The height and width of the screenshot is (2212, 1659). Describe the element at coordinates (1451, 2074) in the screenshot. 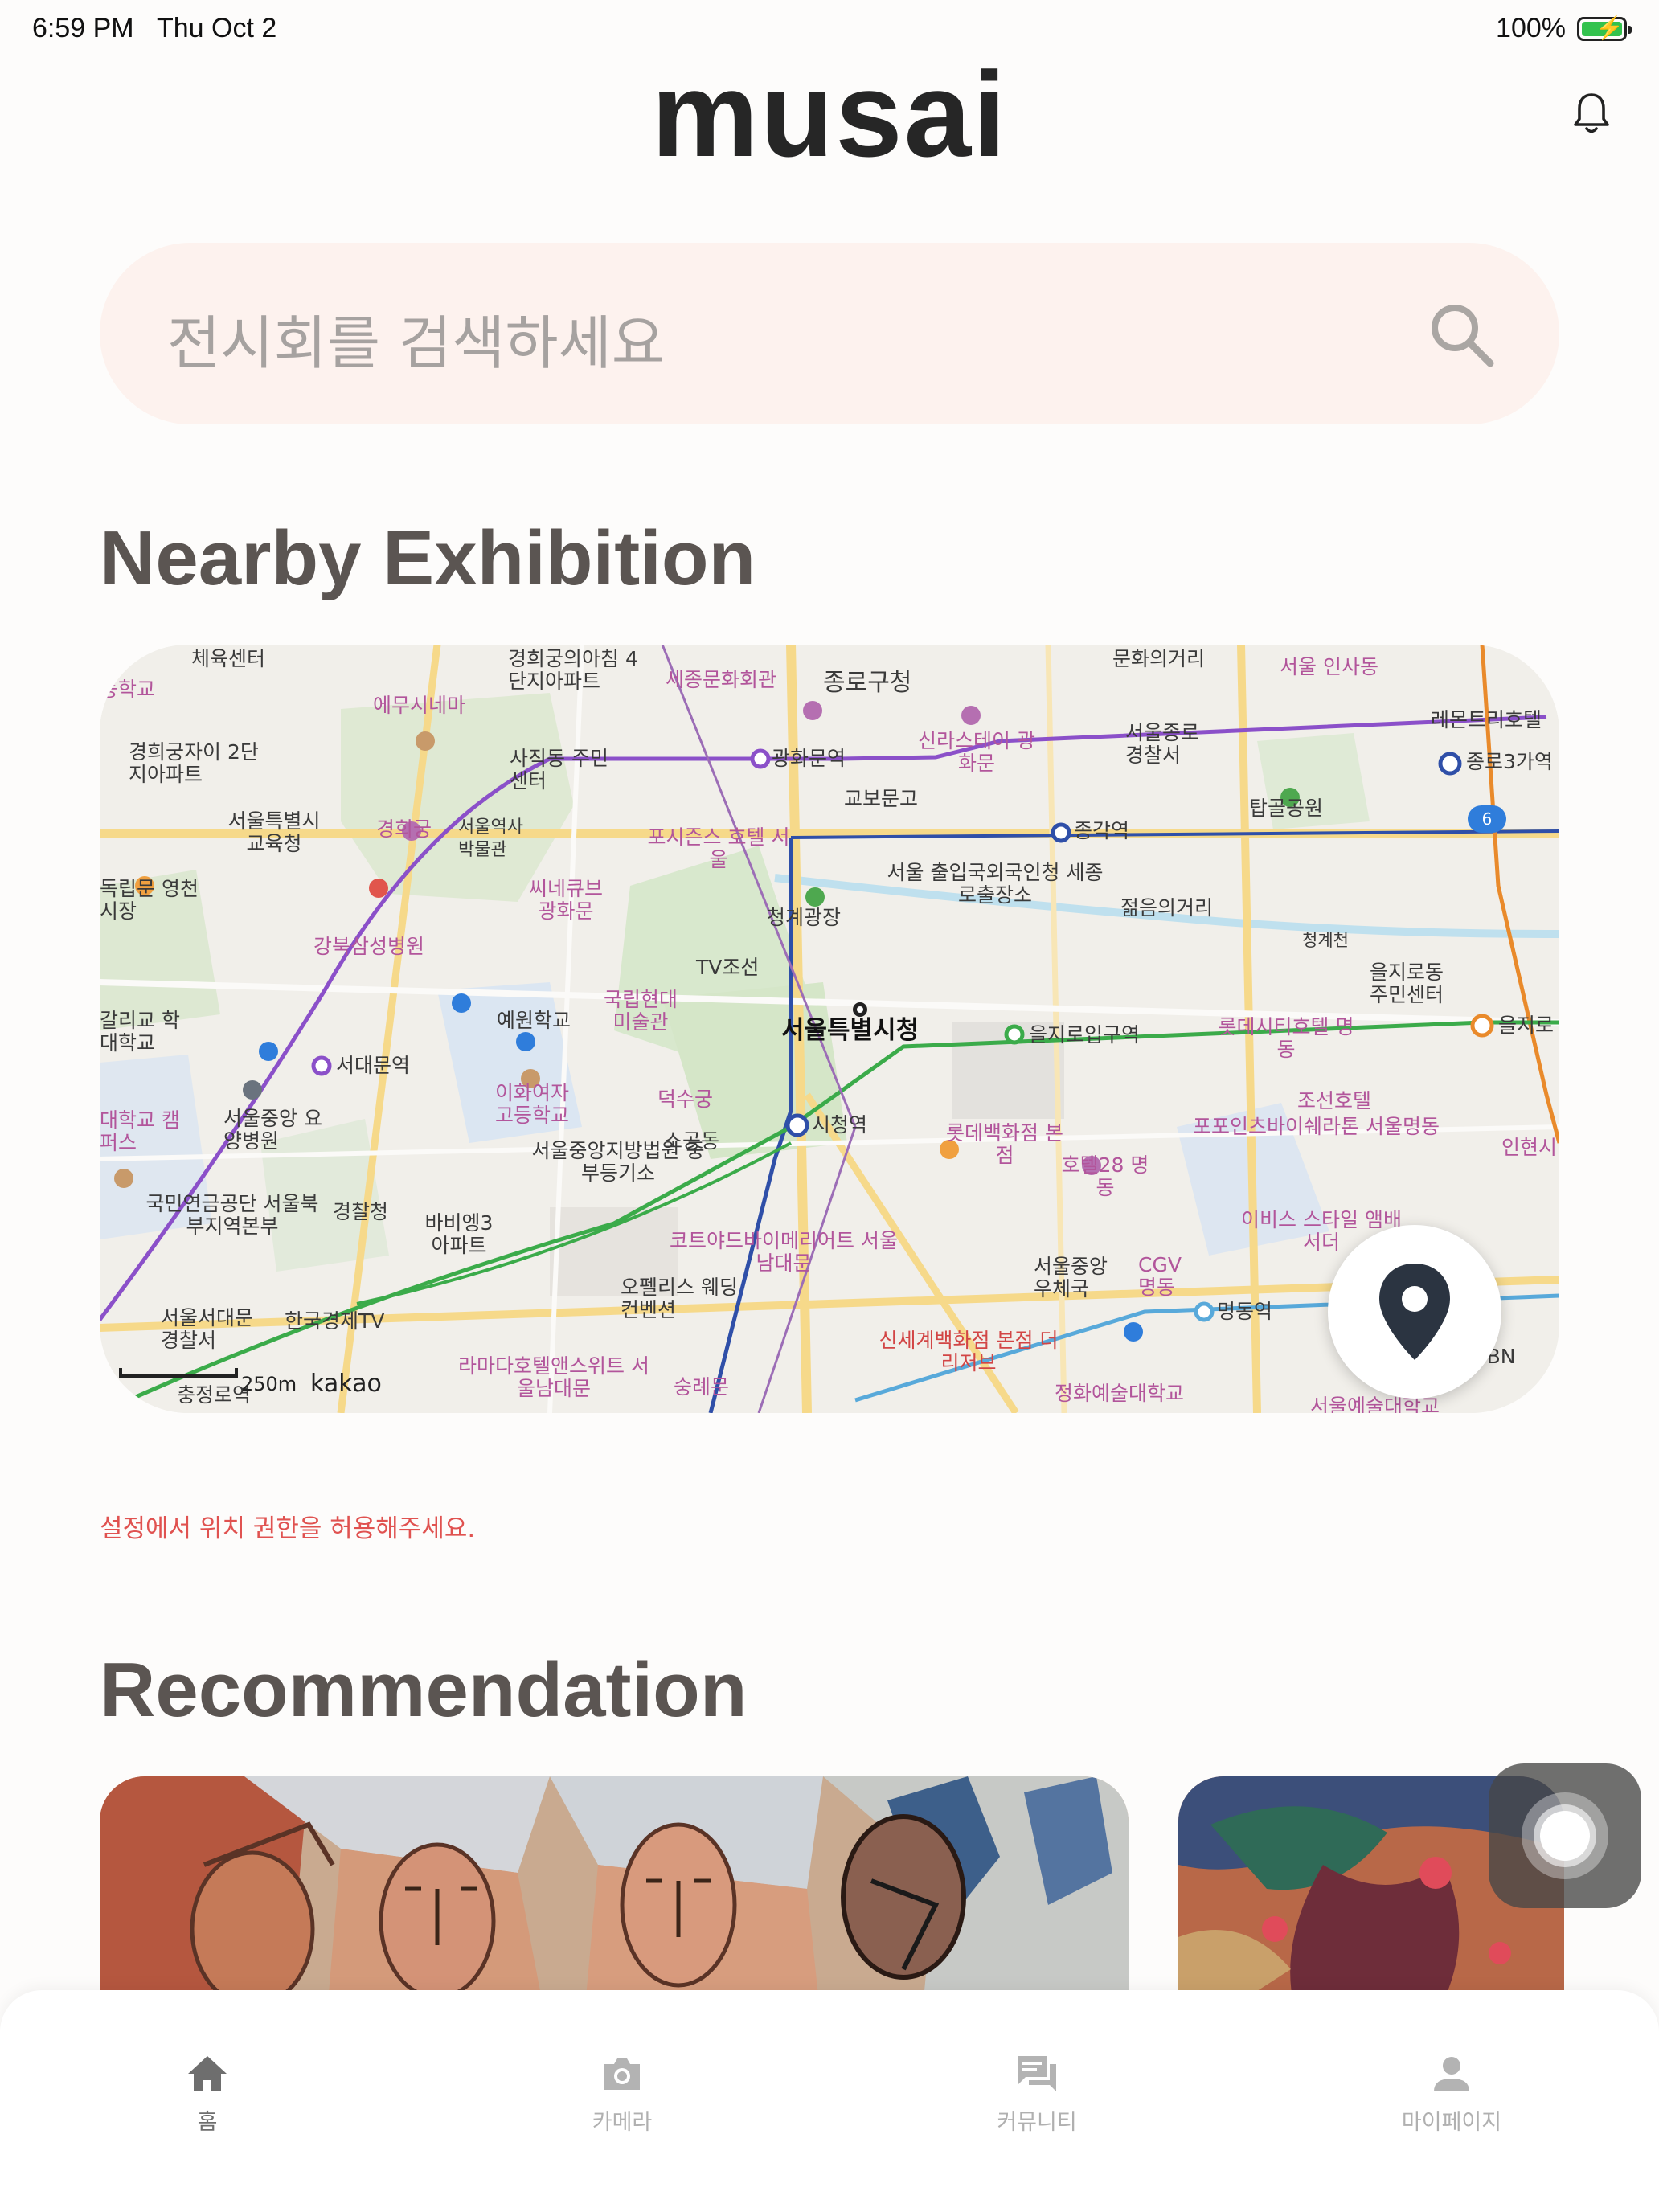

I see `person-icon` at that location.